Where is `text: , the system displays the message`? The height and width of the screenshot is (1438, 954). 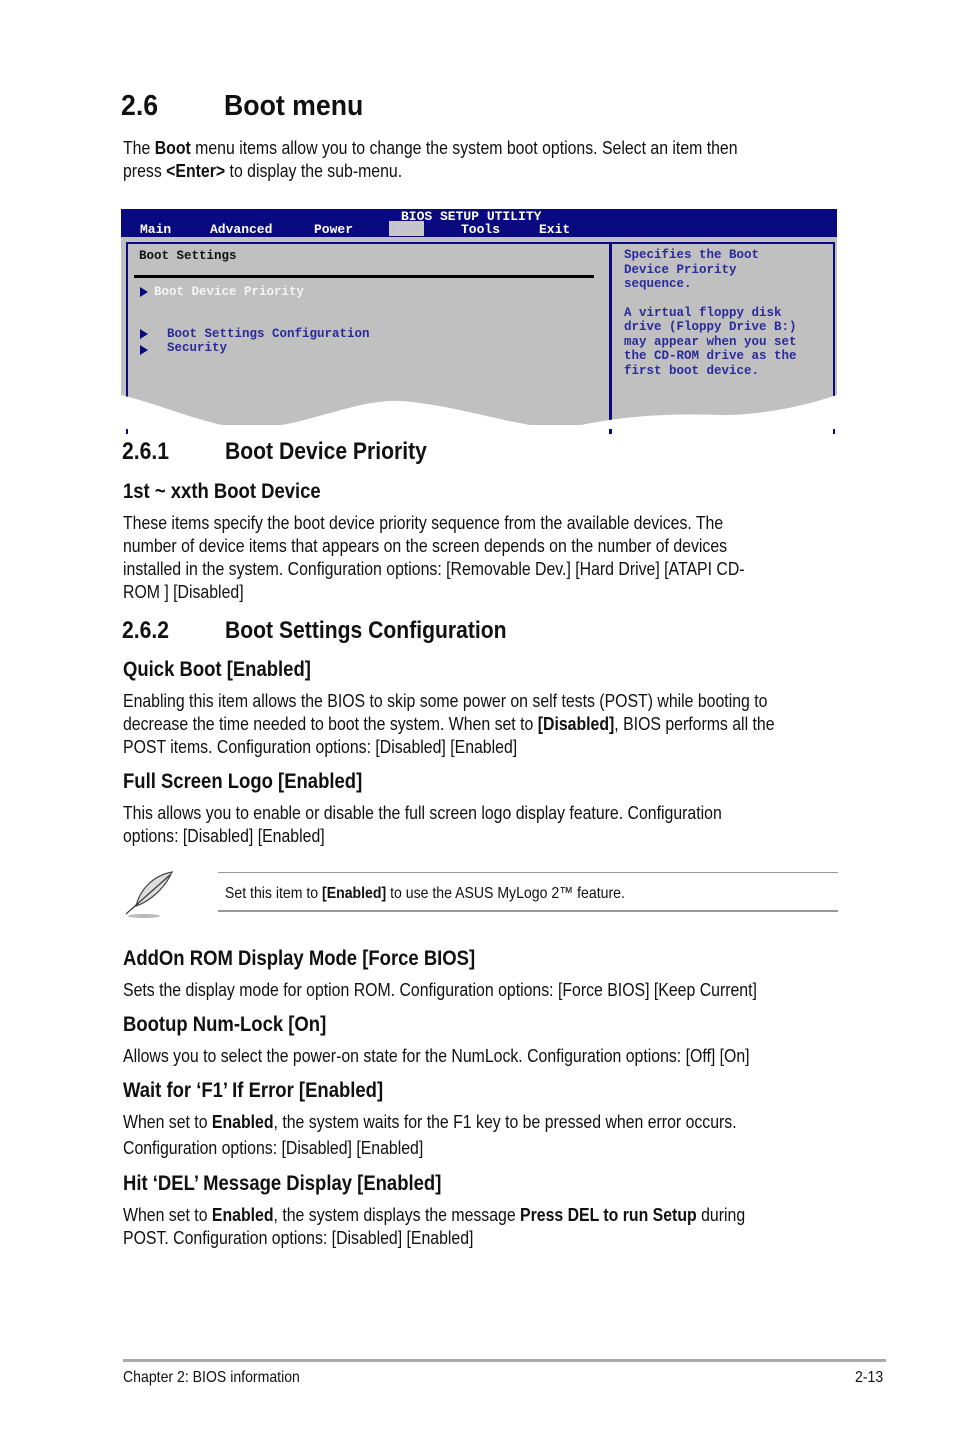 text: , the system displays the message is located at coordinates (397, 1215).